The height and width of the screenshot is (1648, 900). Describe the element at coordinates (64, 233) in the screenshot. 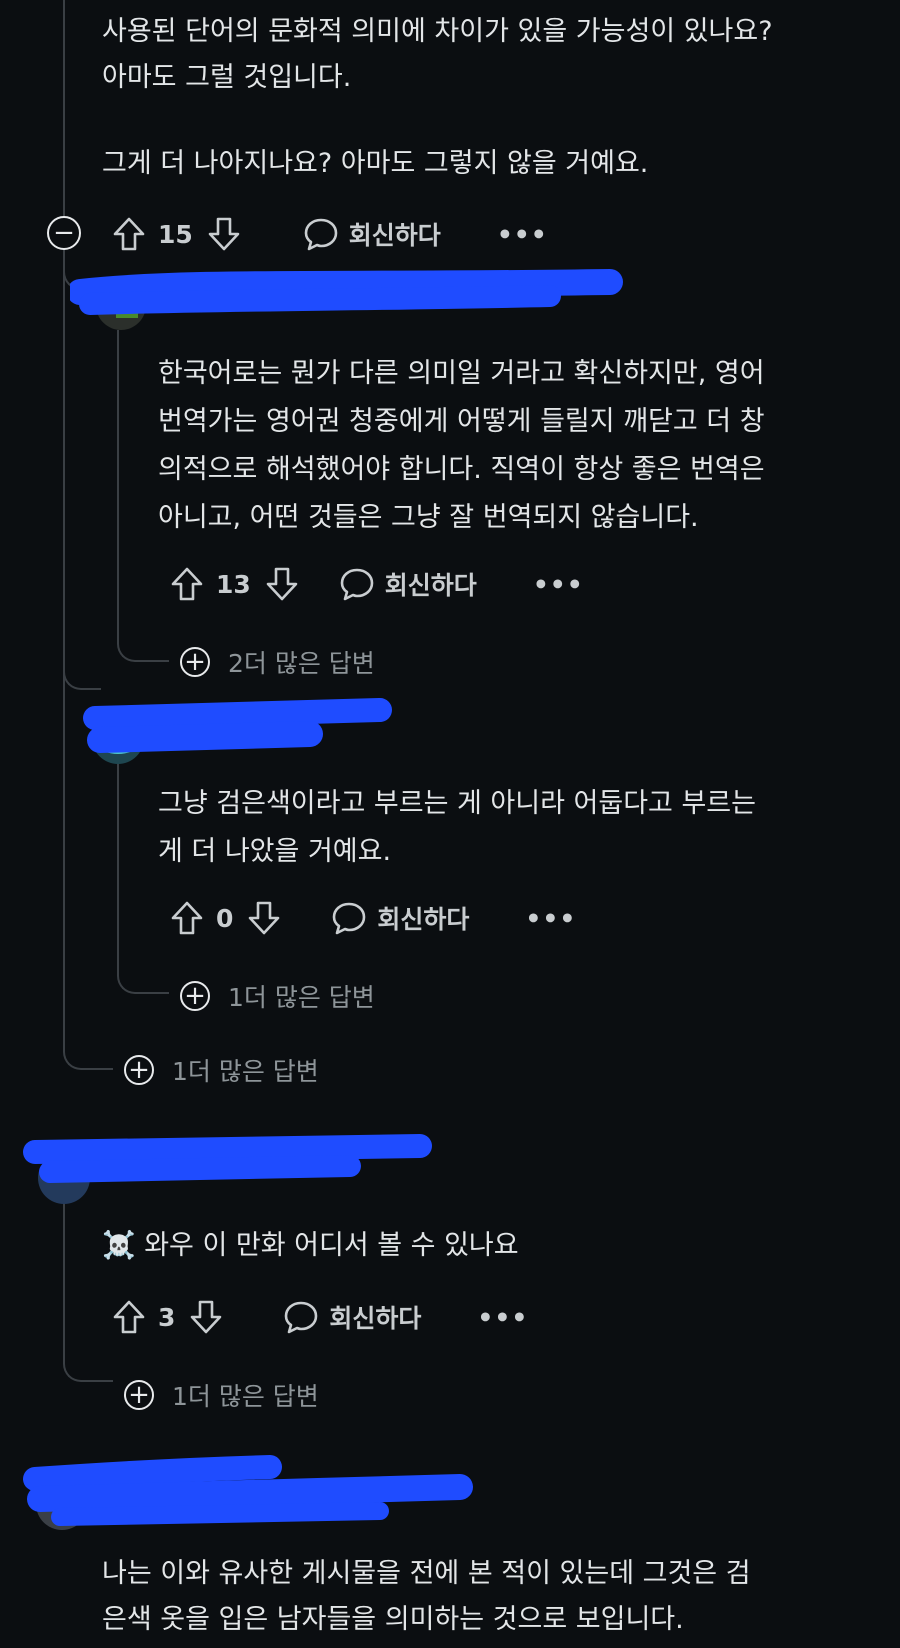

I see `collapse-thread-button: −` at that location.